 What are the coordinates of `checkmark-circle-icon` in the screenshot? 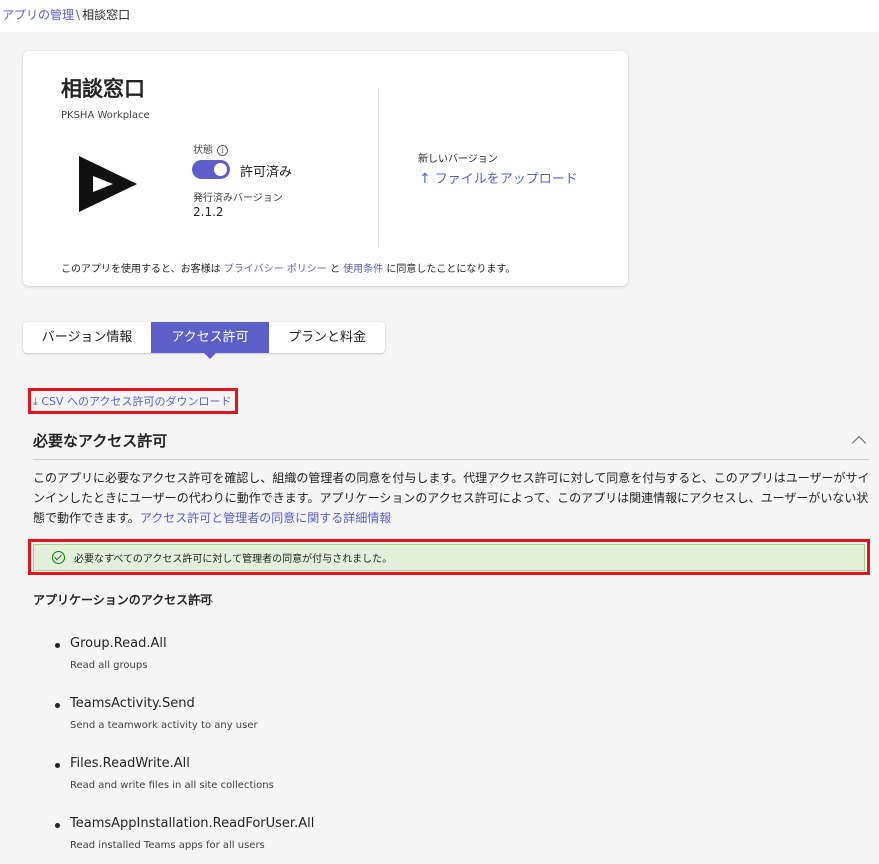 It's located at (58, 557).